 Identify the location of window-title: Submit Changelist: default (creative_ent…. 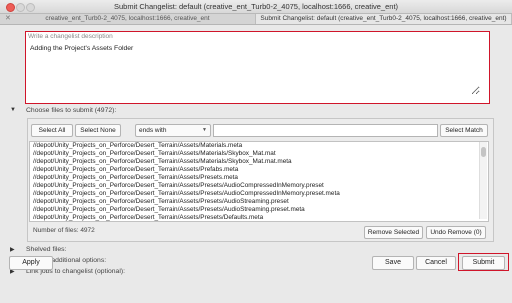
(256, 6).